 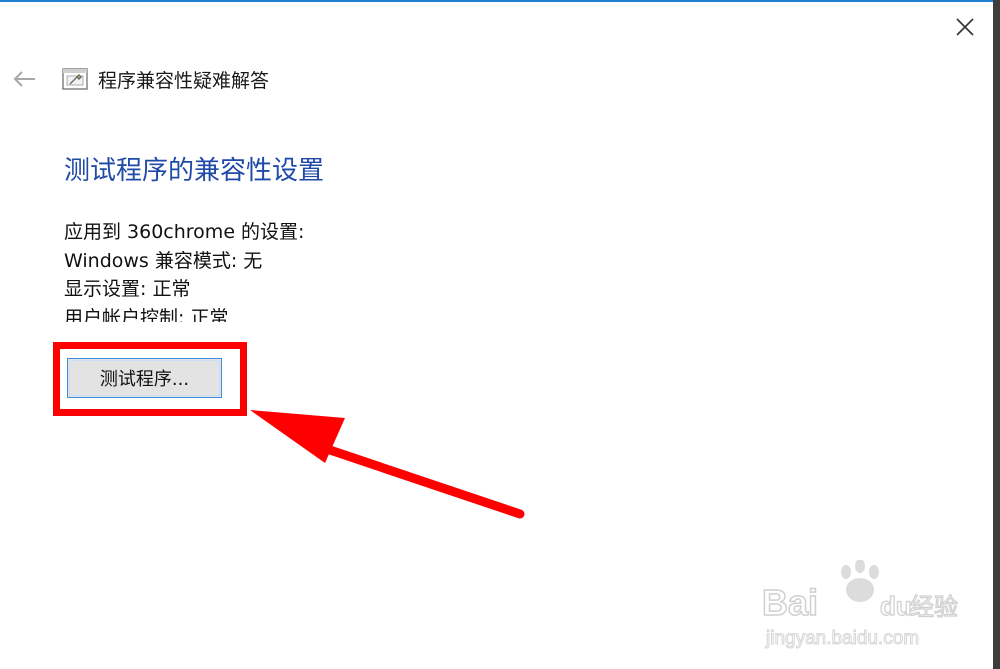 What do you see at coordinates (127, 289) in the screenshot?
I see `display-settings-text: 显示设置: 正常` at bounding box center [127, 289].